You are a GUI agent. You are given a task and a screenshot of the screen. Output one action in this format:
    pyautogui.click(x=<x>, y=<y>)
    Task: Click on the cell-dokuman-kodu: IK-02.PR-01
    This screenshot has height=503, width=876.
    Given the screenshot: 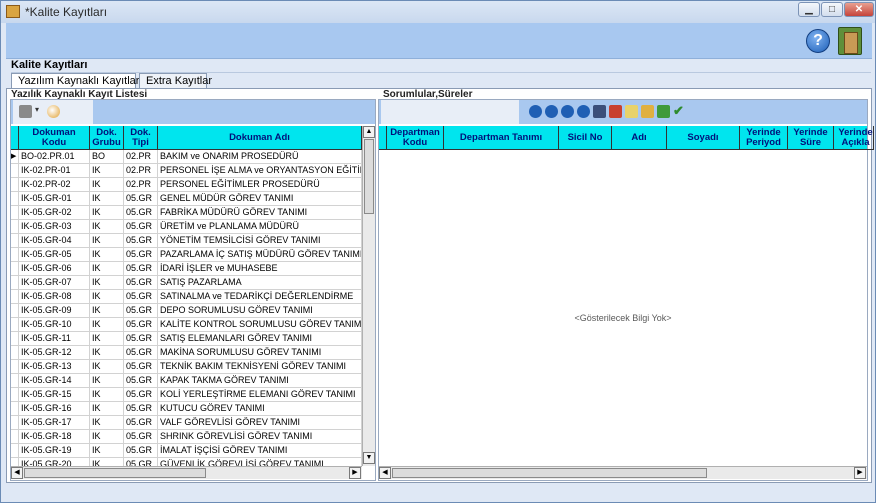 What is the action you would take?
    pyautogui.click(x=54, y=171)
    